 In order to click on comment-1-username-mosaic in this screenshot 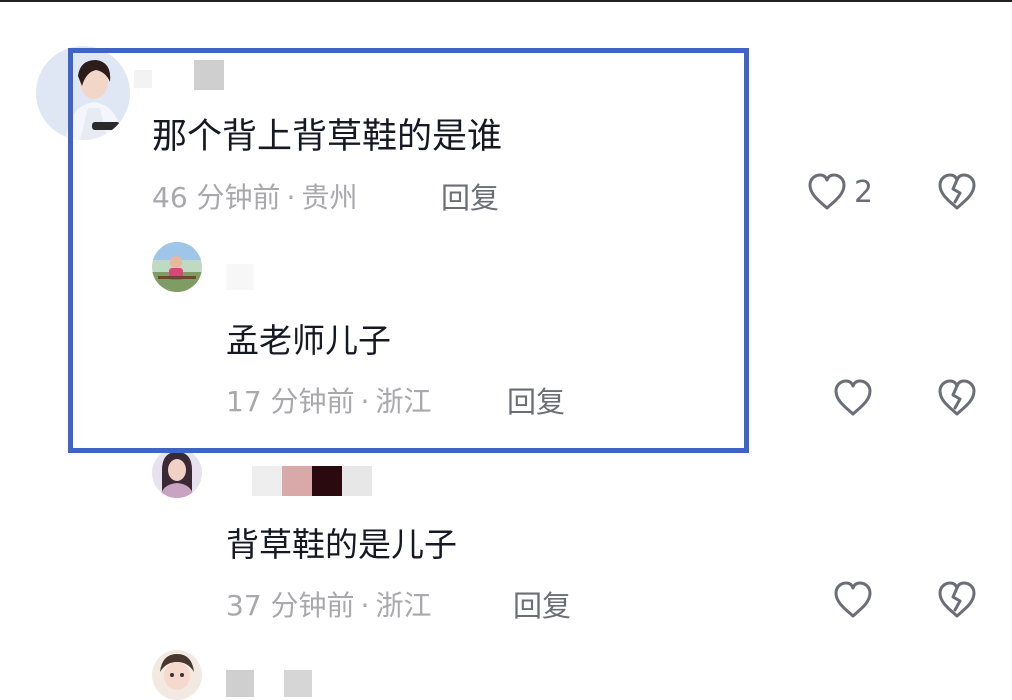, I will do `click(180, 74)`.